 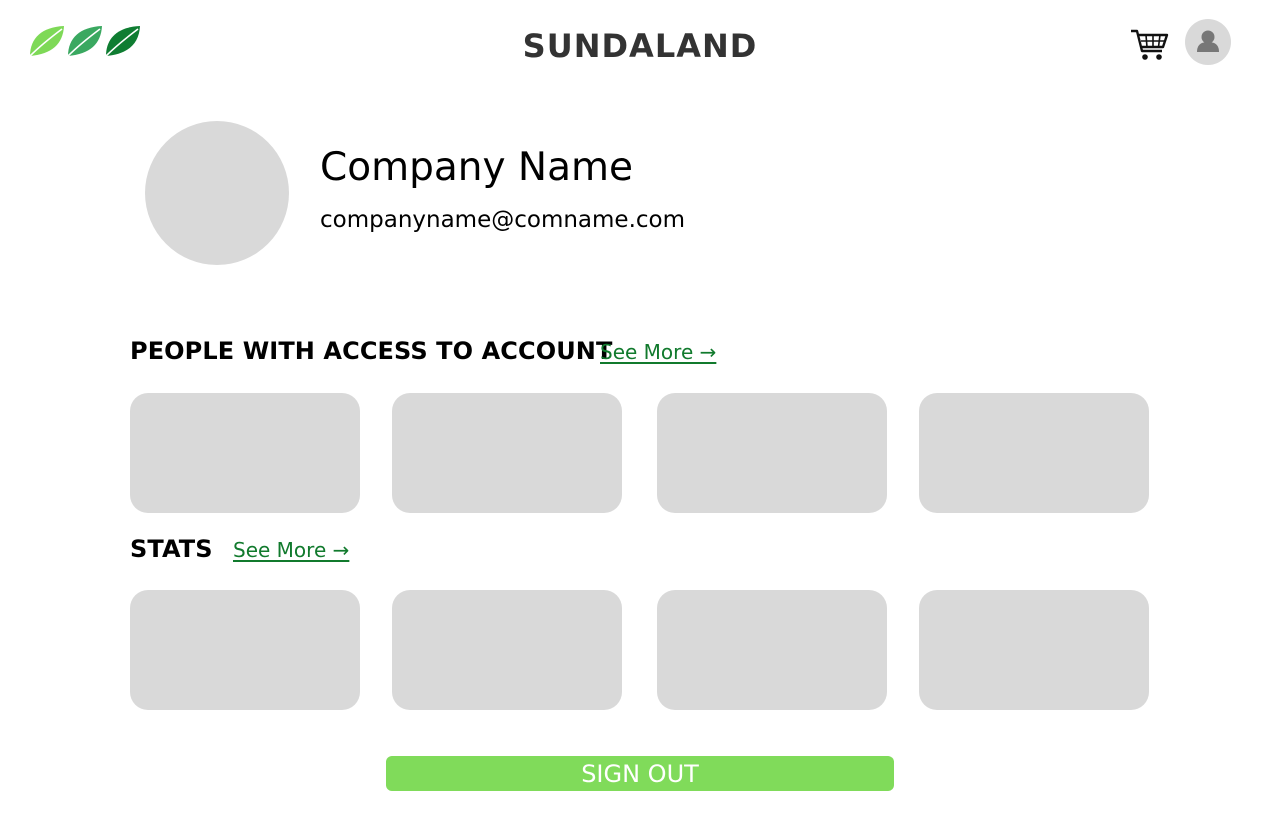 I want to click on company-avatar, so click(x=217, y=193).